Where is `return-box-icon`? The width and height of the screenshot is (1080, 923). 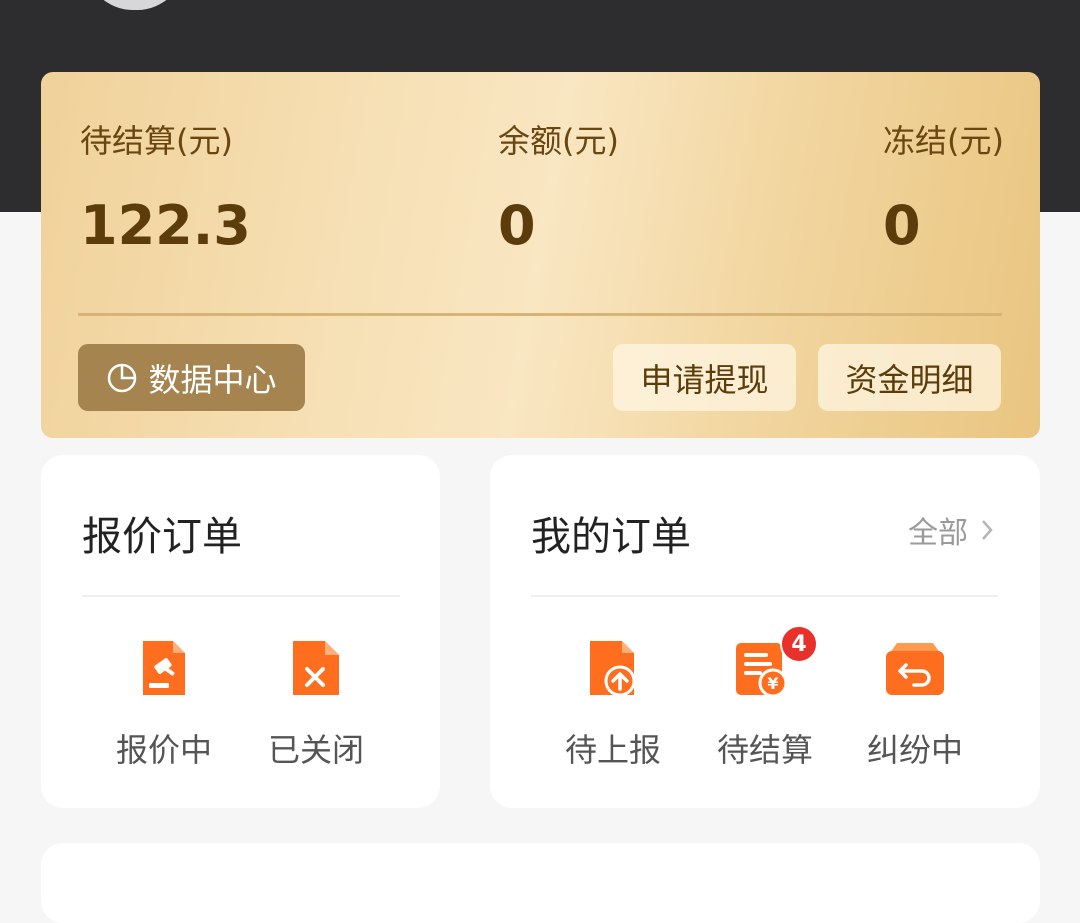
return-box-icon is located at coordinates (915, 668).